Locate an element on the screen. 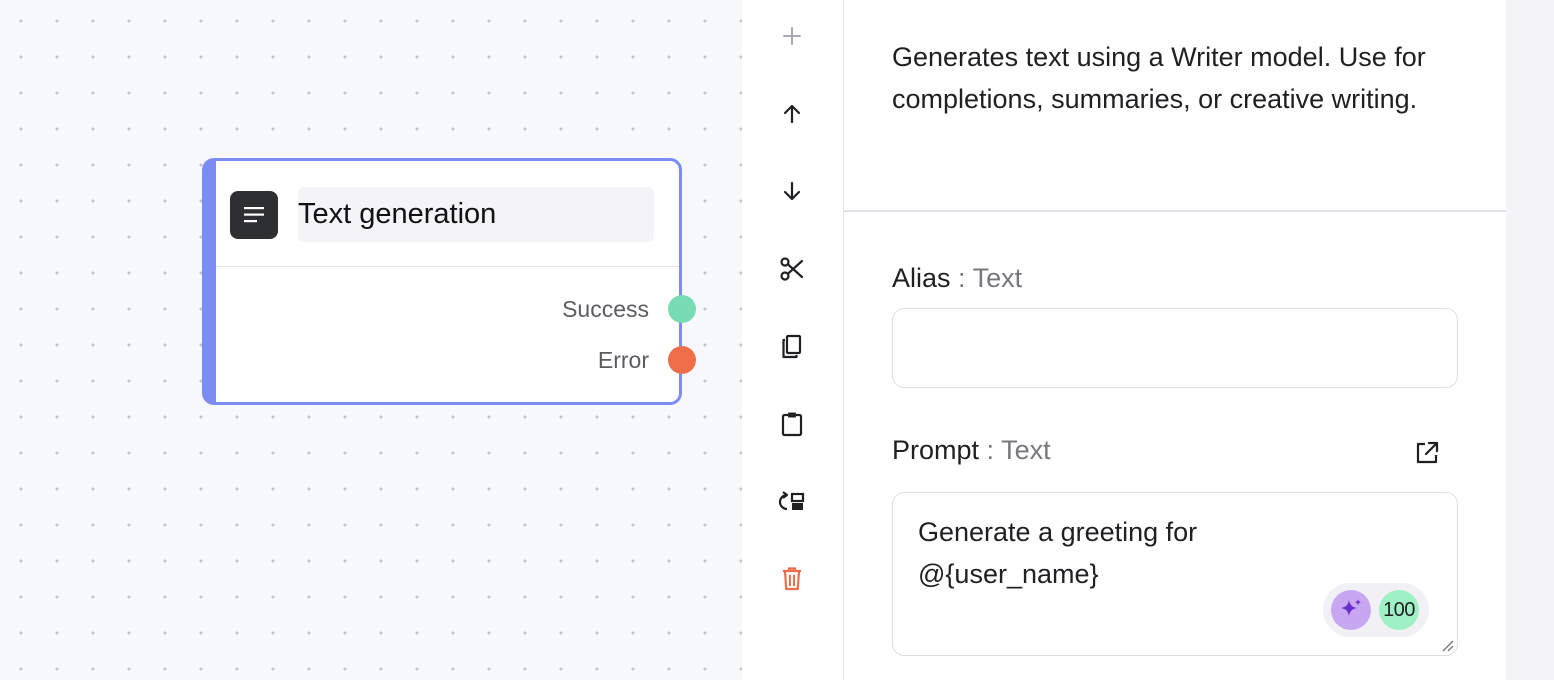 This screenshot has width=1554, height=680. prompt-type: Text is located at coordinates (1026, 450).